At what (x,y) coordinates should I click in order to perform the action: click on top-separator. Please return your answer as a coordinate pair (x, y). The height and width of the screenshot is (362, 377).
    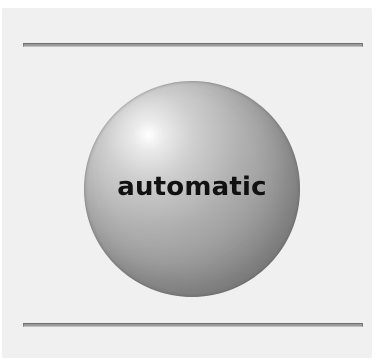
    Looking at the image, I should click on (193, 45).